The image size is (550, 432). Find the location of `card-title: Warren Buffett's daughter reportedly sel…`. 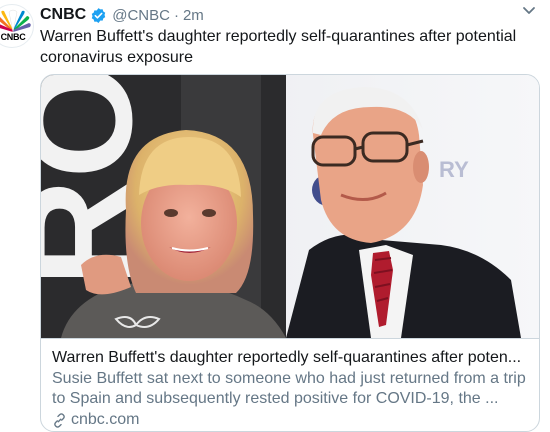

card-title: Warren Buffett's daughter reportedly sel… is located at coordinates (291, 358).